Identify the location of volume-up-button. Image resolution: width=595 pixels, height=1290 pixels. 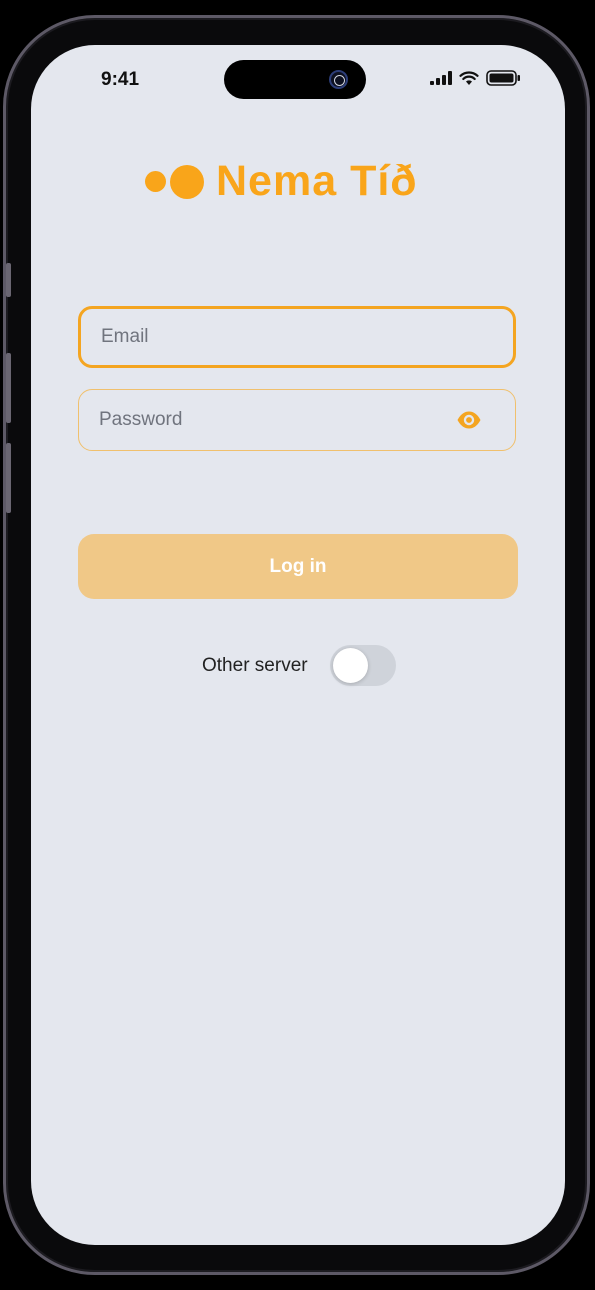
(8, 388).